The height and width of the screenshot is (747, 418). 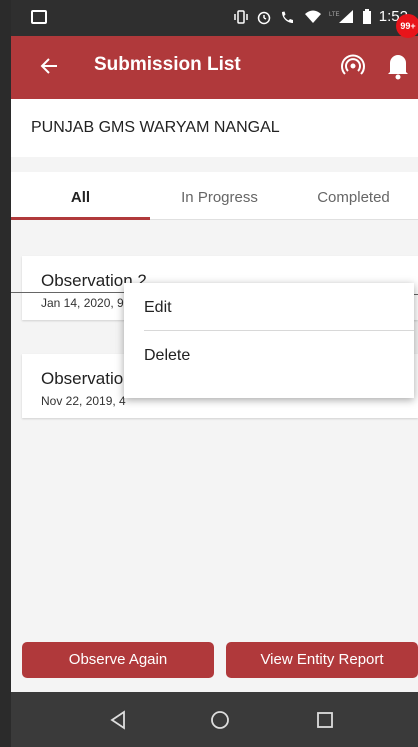 What do you see at coordinates (312, 16) in the screenshot?
I see `wifi-icon` at bounding box center [312, 16].